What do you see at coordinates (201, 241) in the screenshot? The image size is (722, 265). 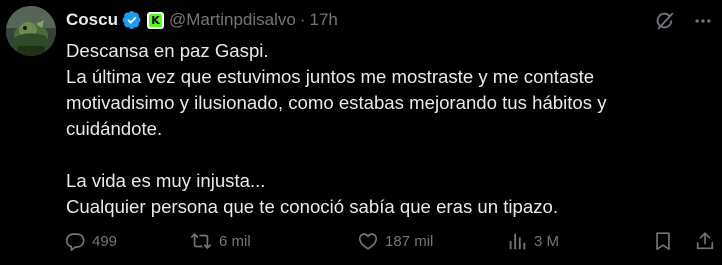 I see `retweet-icon` at bounding box center [201, 241].